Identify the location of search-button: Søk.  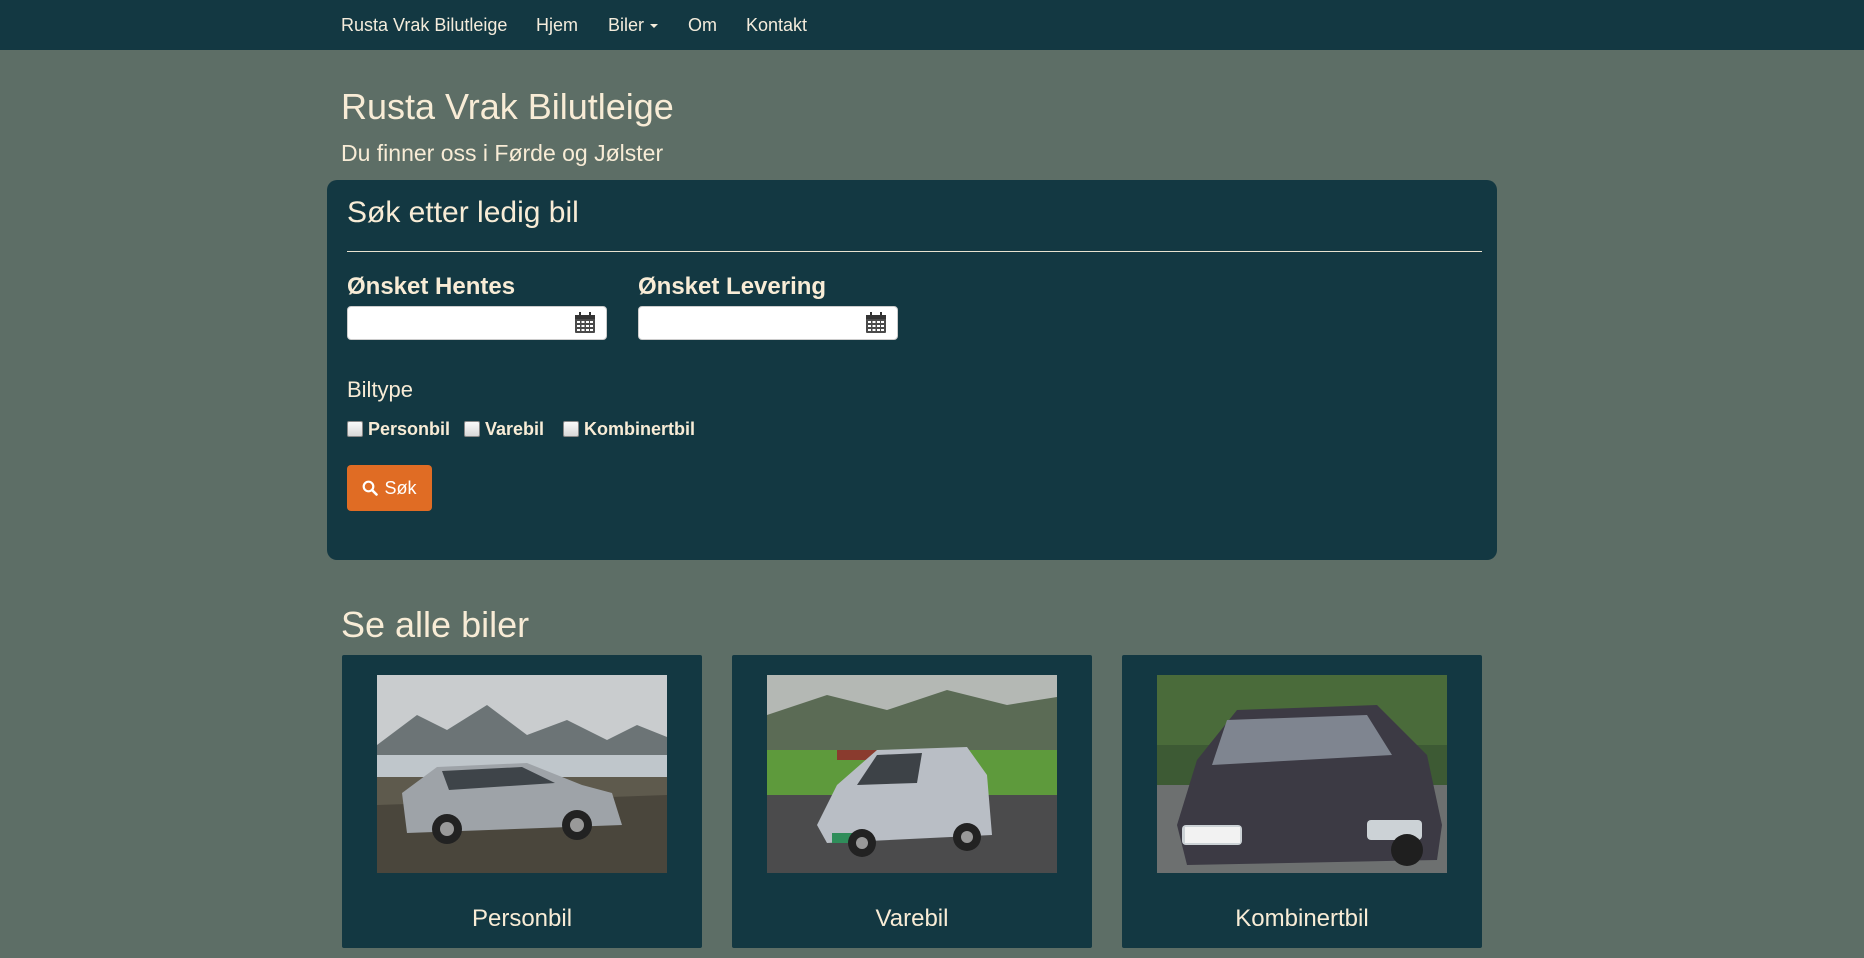
(389, 488).